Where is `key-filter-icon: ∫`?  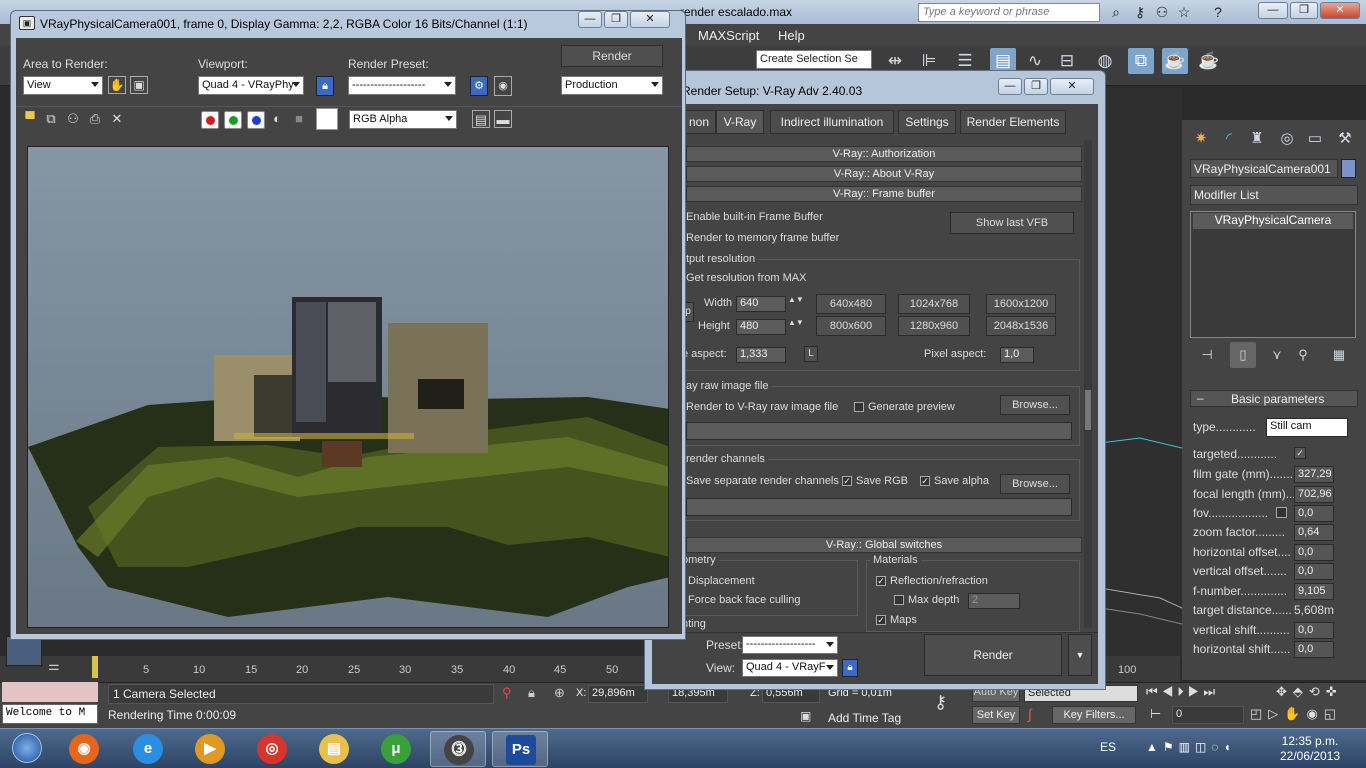 key-filter-icon: ∫ is located at coordinates (1030, 714).